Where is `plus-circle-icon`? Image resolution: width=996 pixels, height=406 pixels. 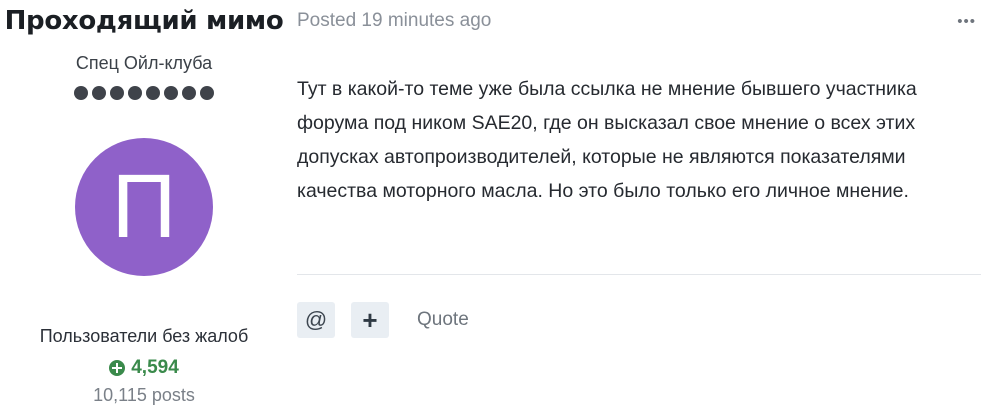
plus-circle-icon is located at coordinates (117, 368).